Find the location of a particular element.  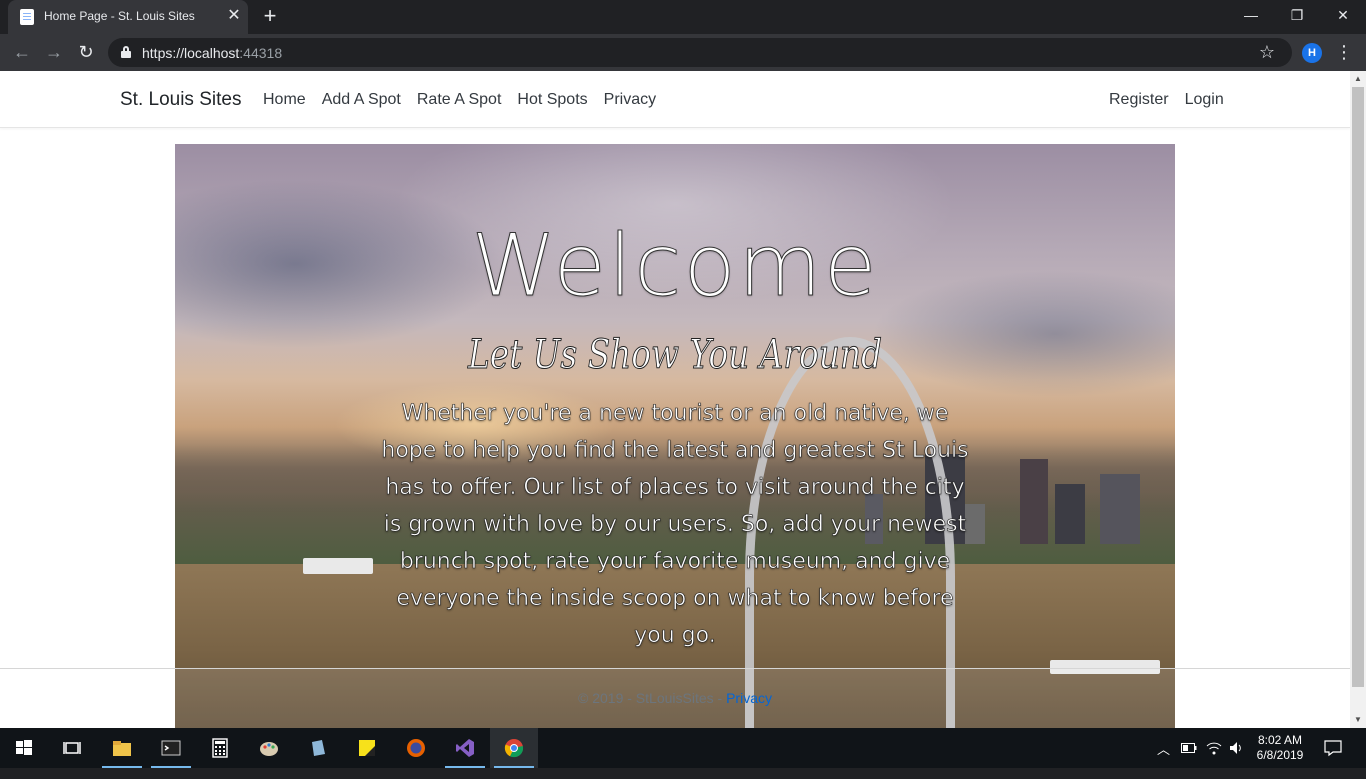

paint-palette-icon is located at coordinates (269, 749).